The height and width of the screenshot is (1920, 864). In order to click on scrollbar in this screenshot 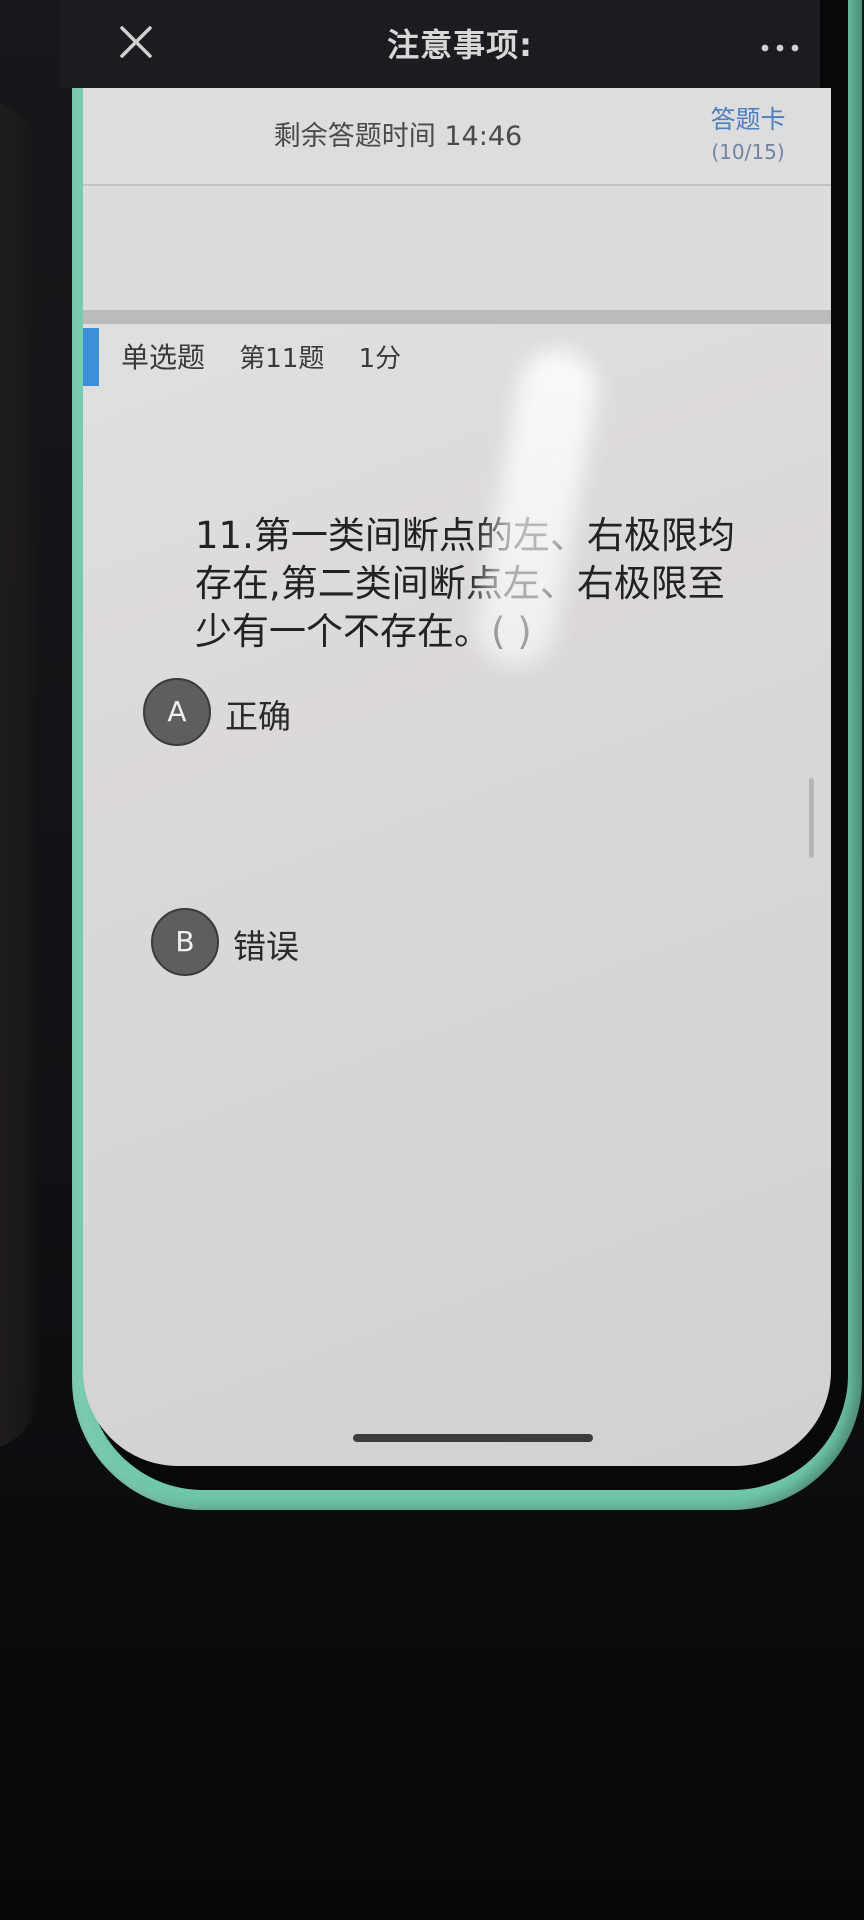, I will do `click(811, 818)`.